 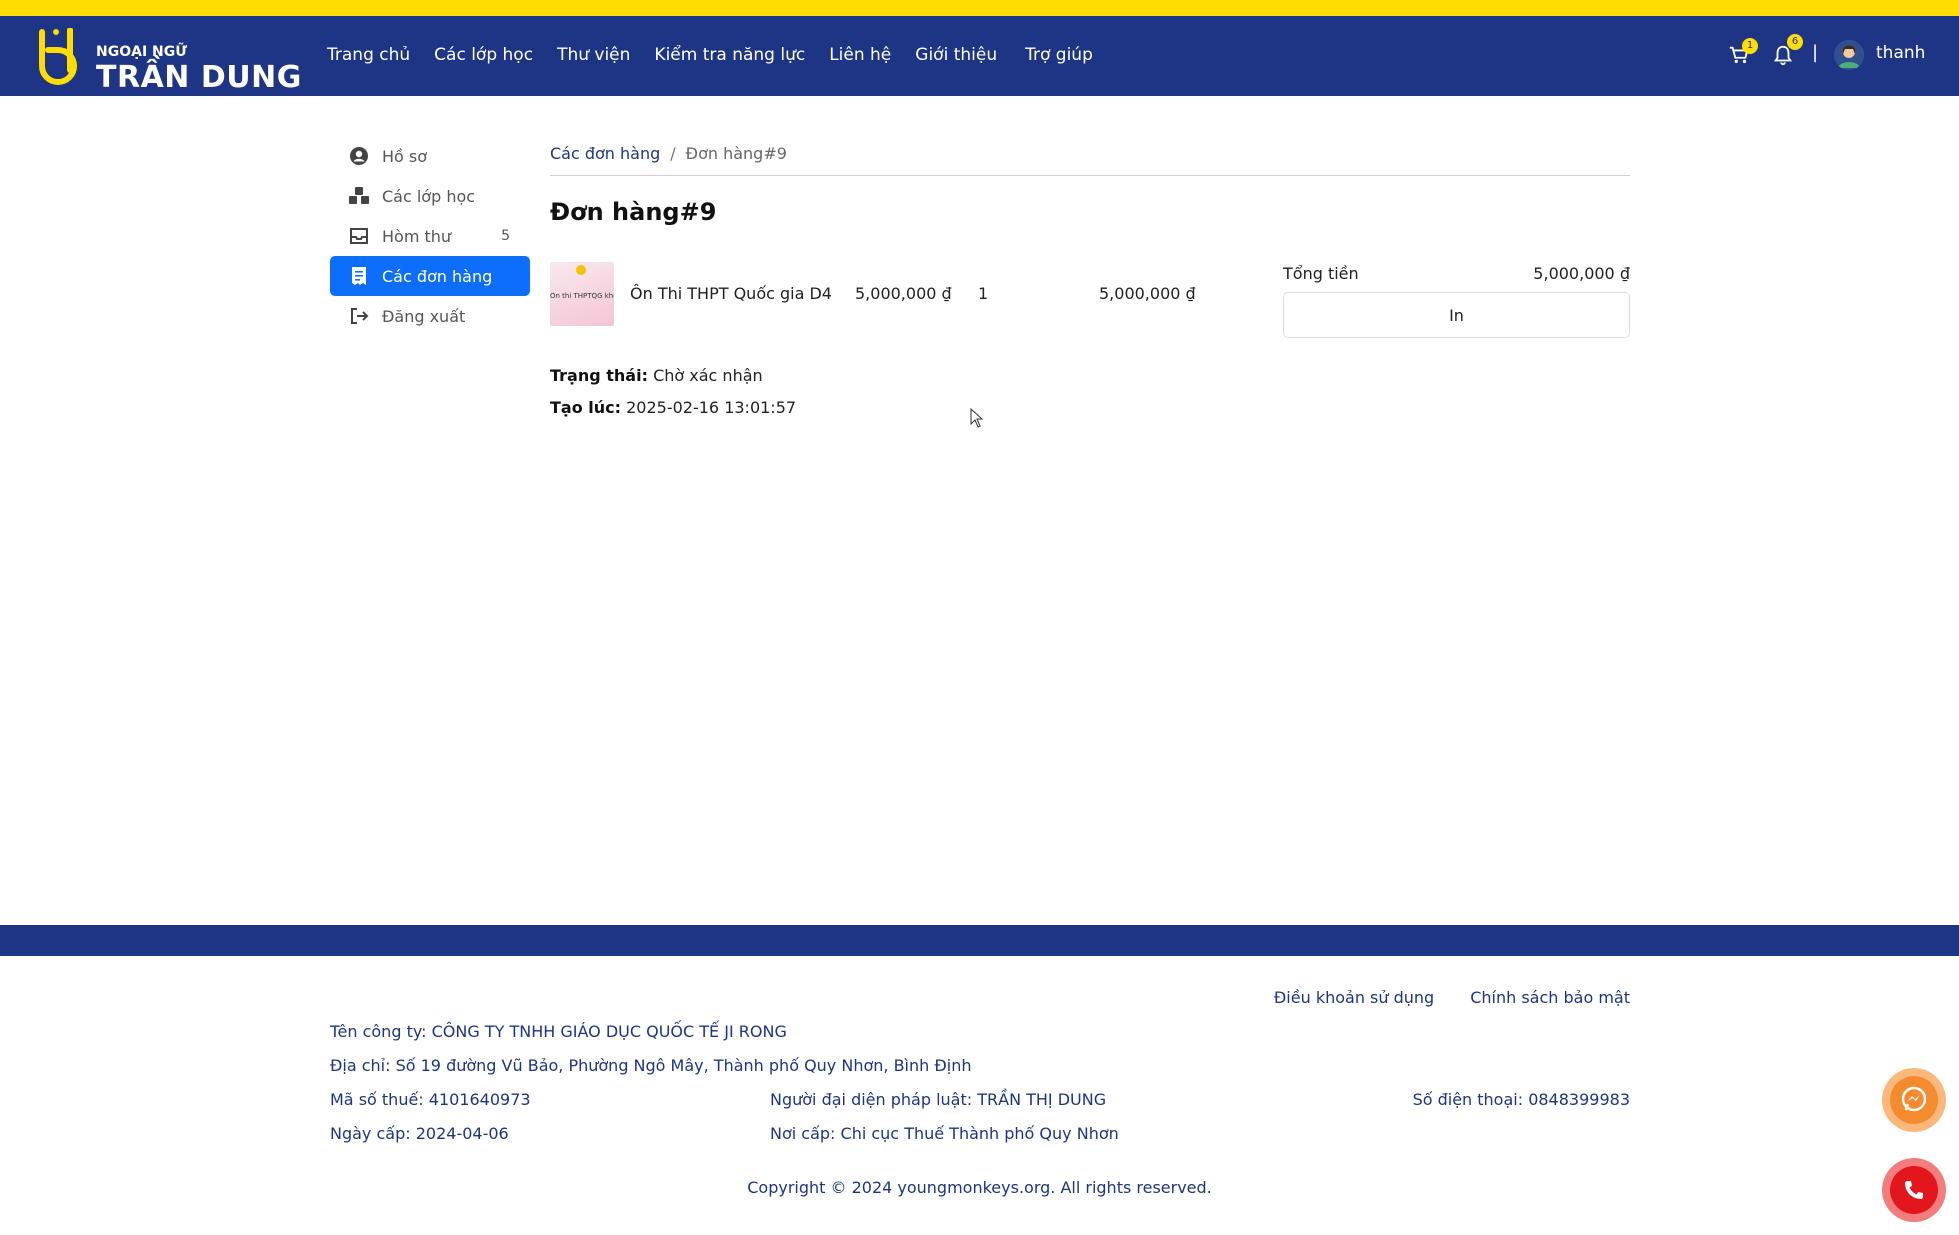 I want to click on legal-representative: Người đại diện pháp luật: TRẦN THỊ DUNG, so click(x=938, y=1099).